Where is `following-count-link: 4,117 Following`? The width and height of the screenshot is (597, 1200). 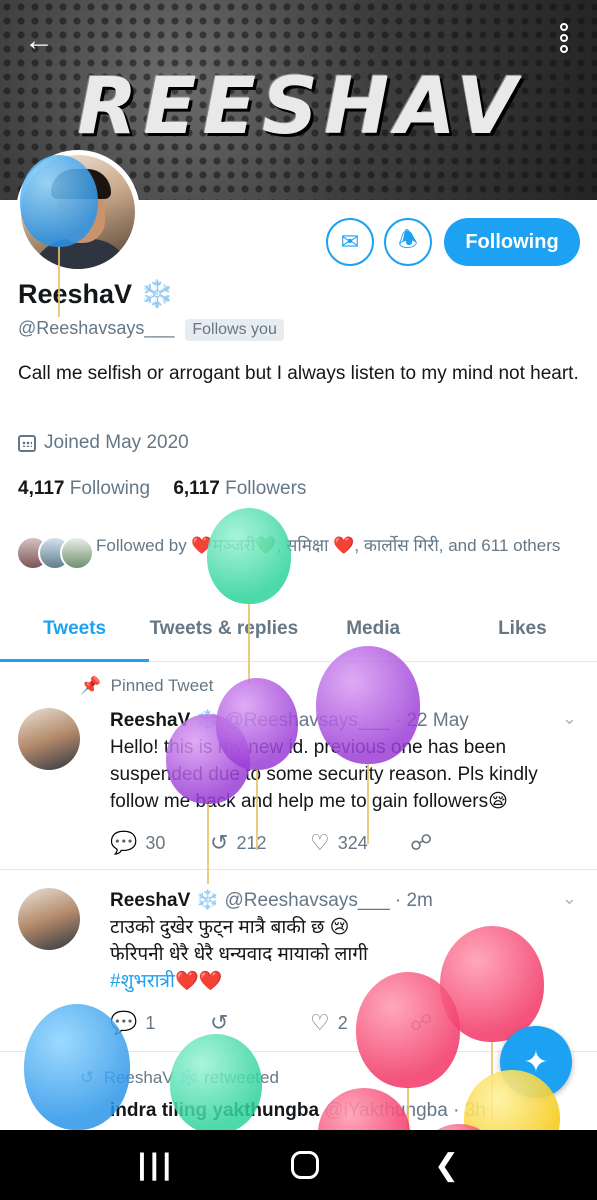 following-count-link: 4,117 Following is located at coordinates (84, 488).